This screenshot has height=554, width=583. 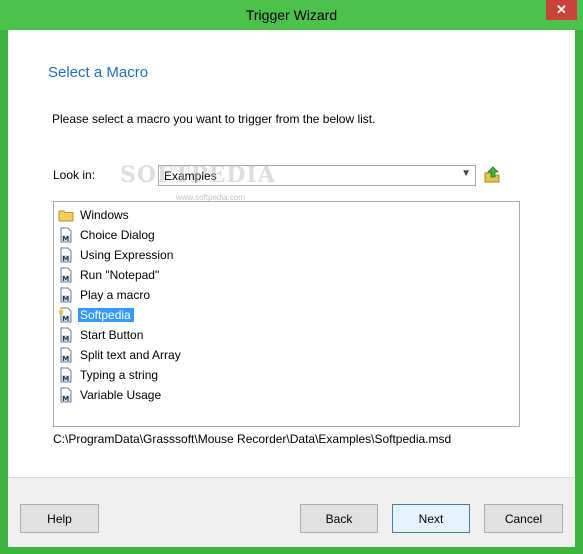 I want to click on page-heading: Select a Macro, so click(x=98, y=72).